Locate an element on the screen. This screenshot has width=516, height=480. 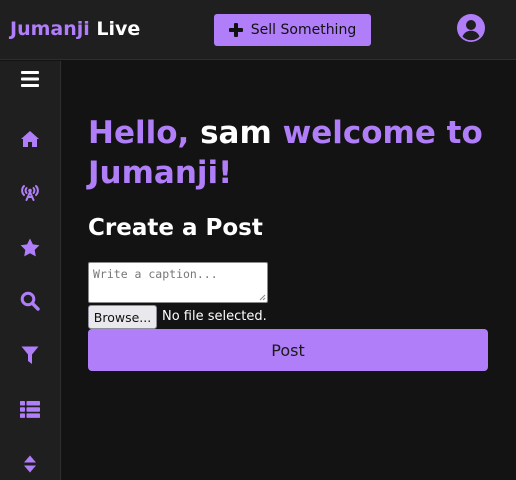
create-post-heading: Create a Post is located at coordinates (175, 228).